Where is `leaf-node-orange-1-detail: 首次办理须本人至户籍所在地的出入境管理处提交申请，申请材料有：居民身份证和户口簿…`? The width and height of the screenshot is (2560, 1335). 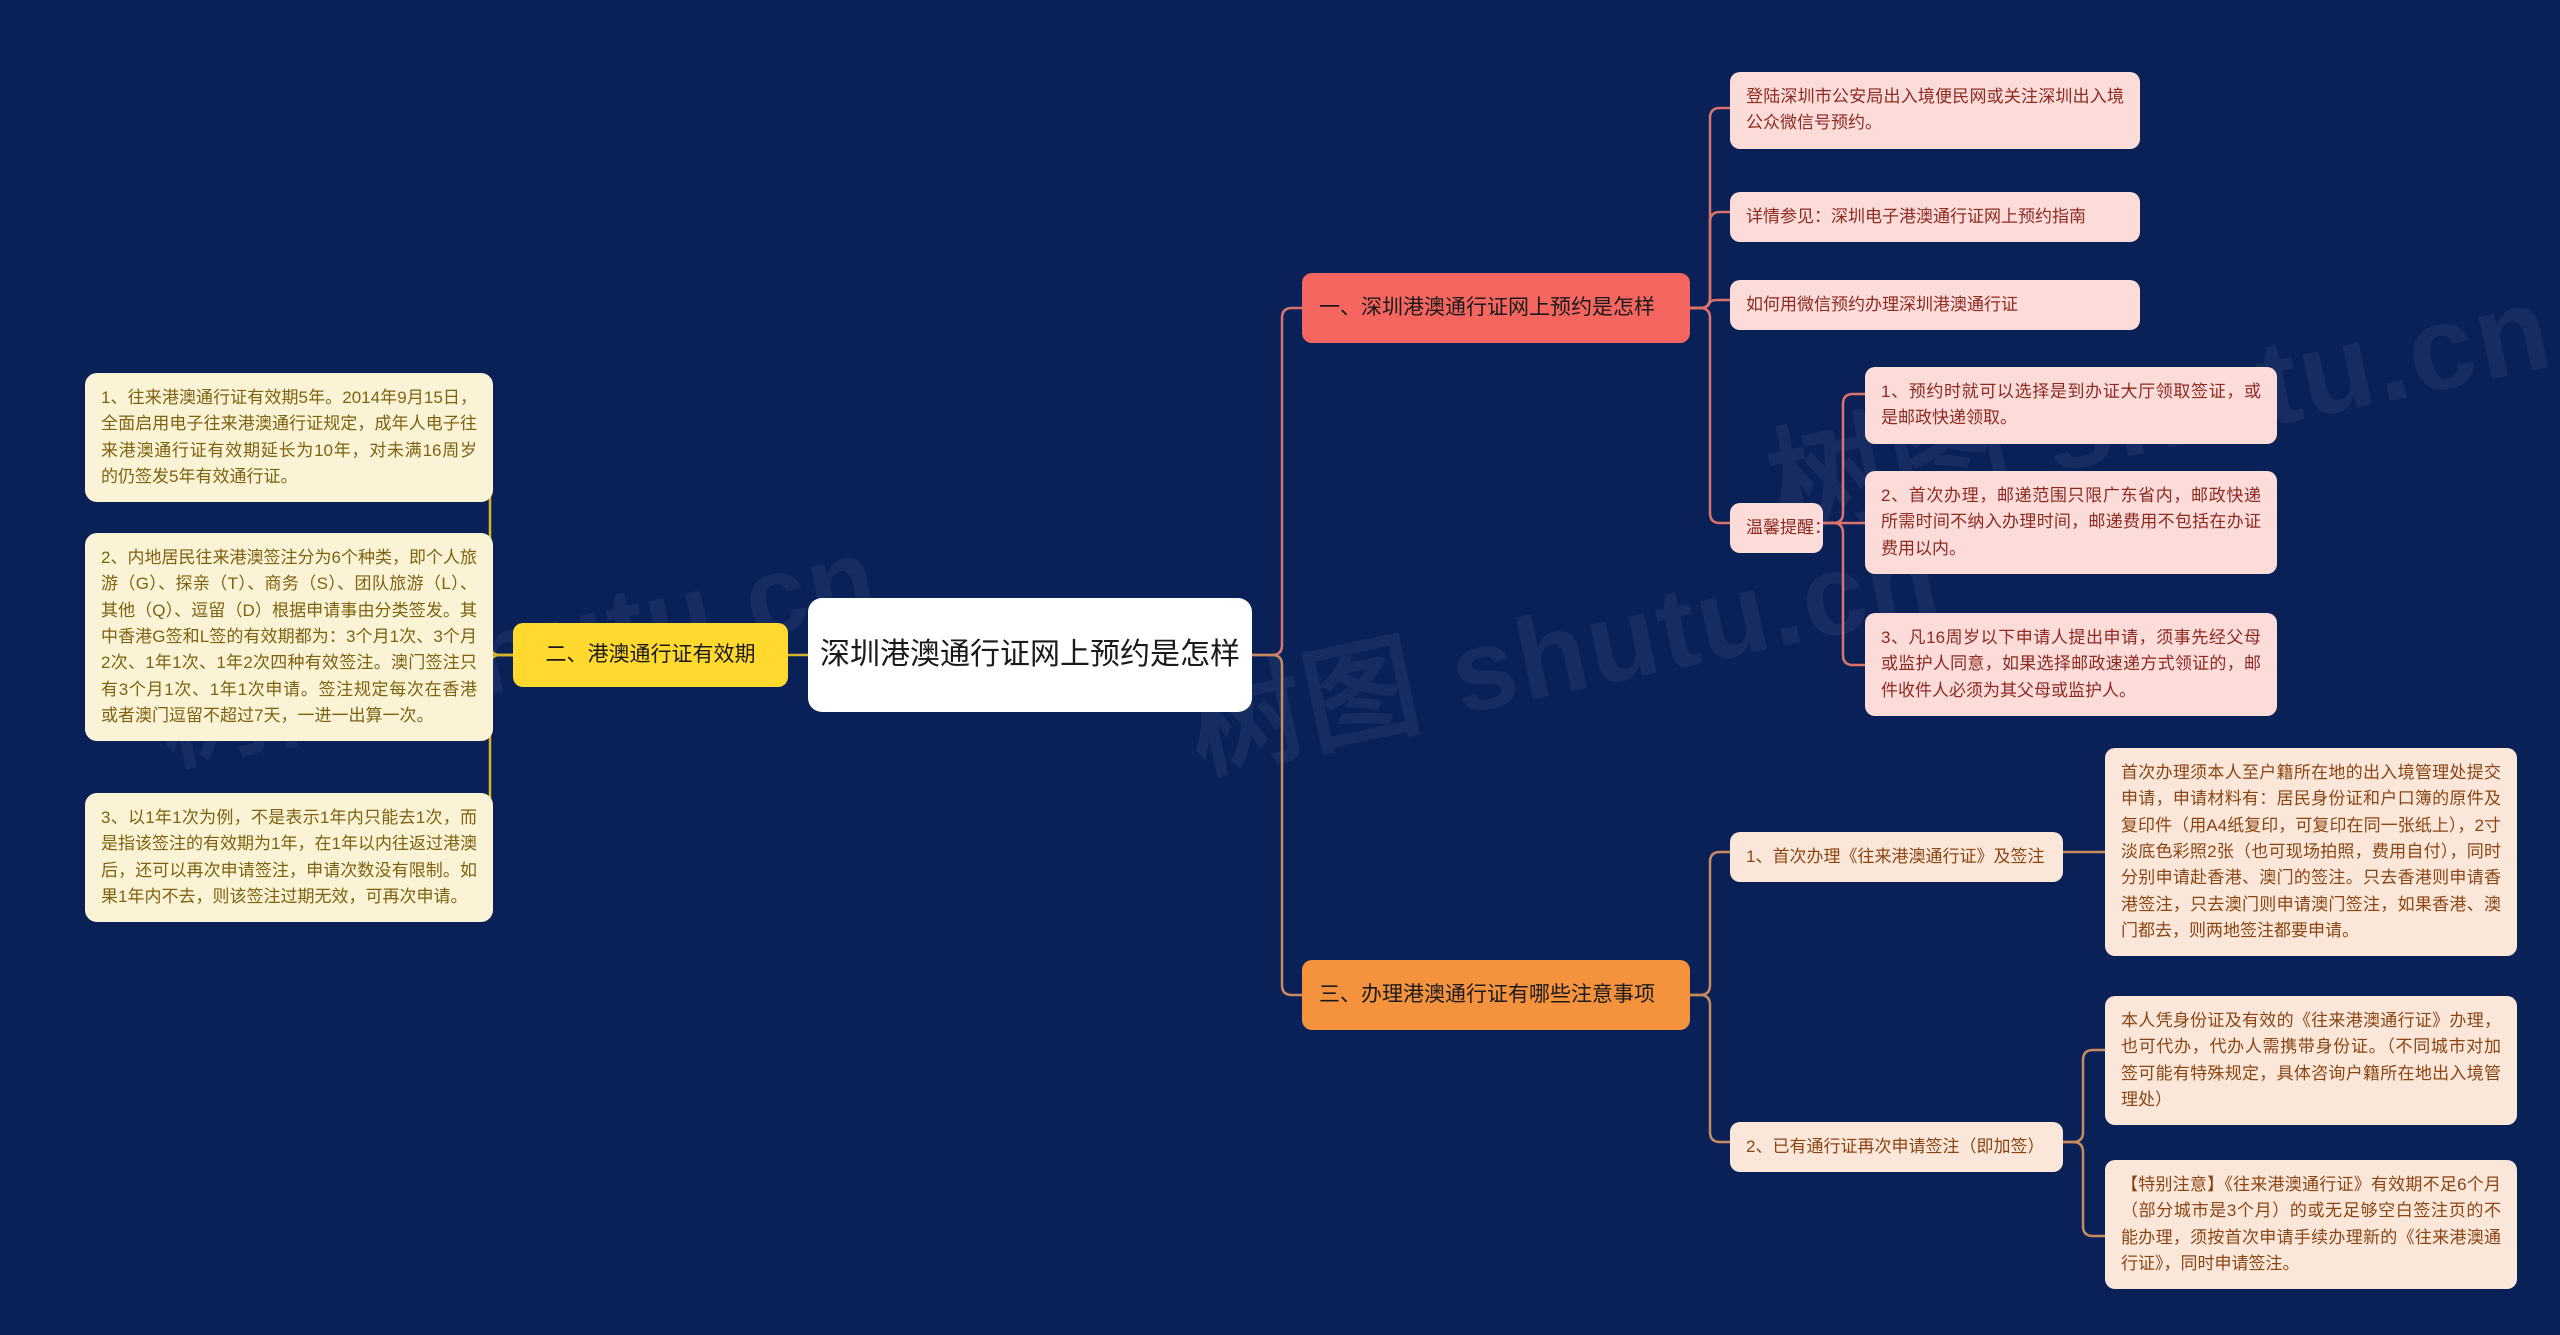 leaf-node-orange-1-detail: 首次办理须本人至户籍所在地的出入境管理处提交申请，申请材料有：居民身份证和户口簿… is located at coordinates (2311, 852).